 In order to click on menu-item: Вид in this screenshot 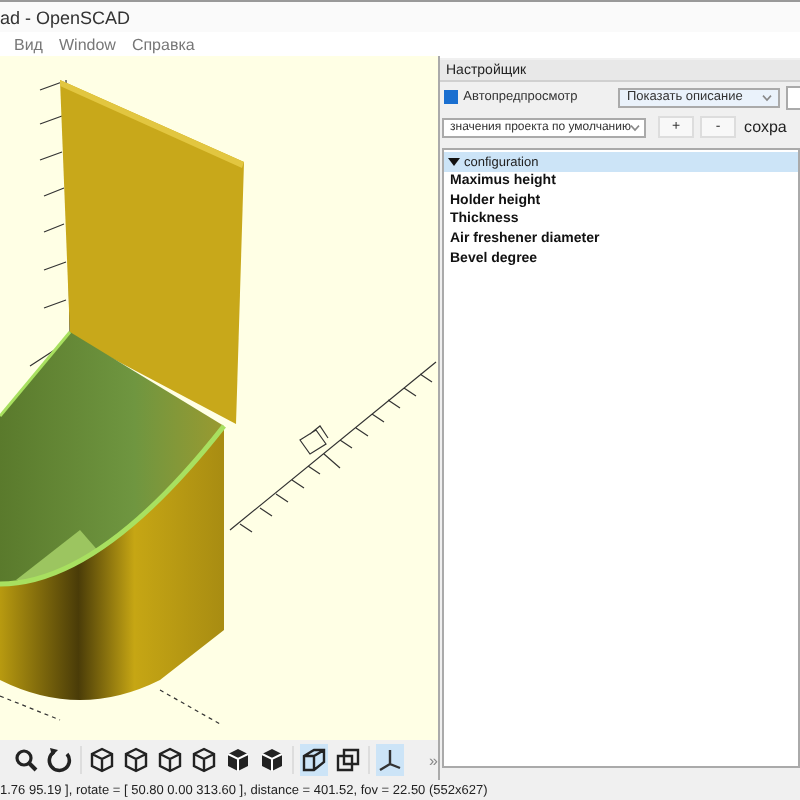, I will do `click(28, 44)`.